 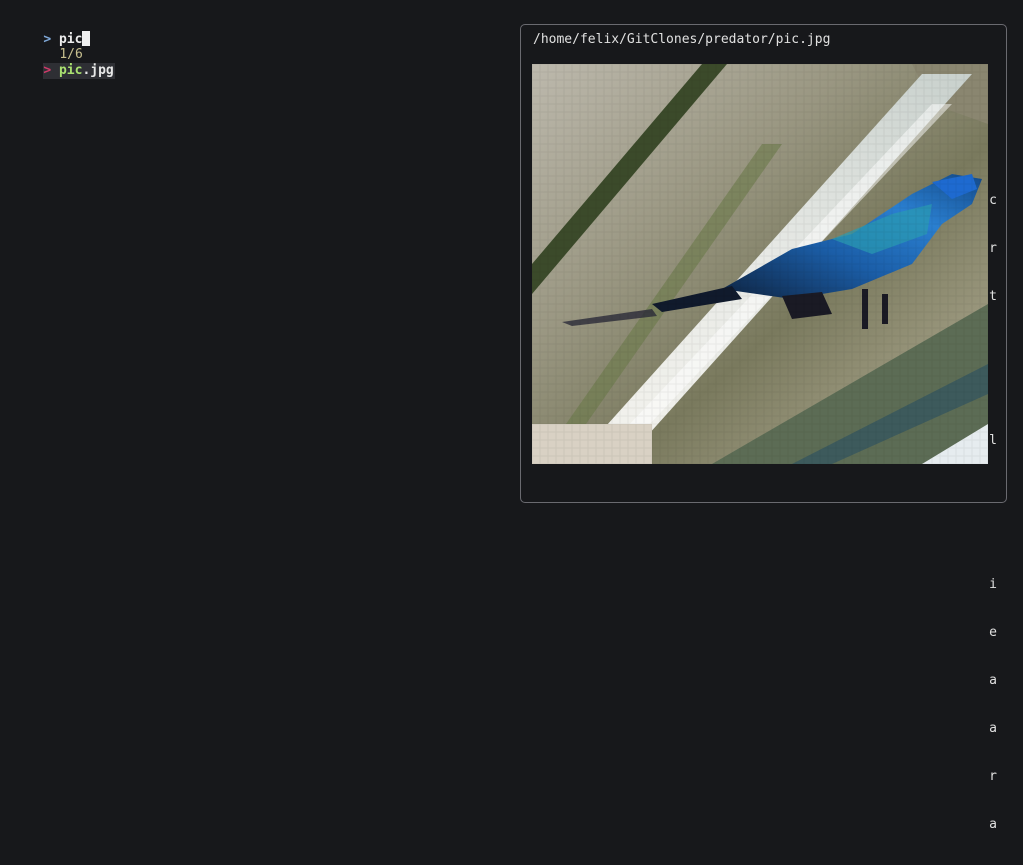 I want to click on fuzzy-finder: > pic 1/6 > pic.jpg, so click(x=252, y=47).